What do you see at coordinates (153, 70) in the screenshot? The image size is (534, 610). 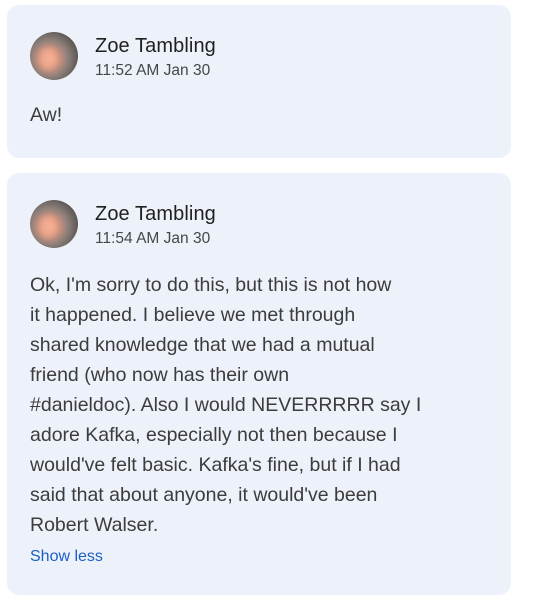 I see `comment-timestamp: 11:52 AM Jan 30` at bounding box center [153, 70].